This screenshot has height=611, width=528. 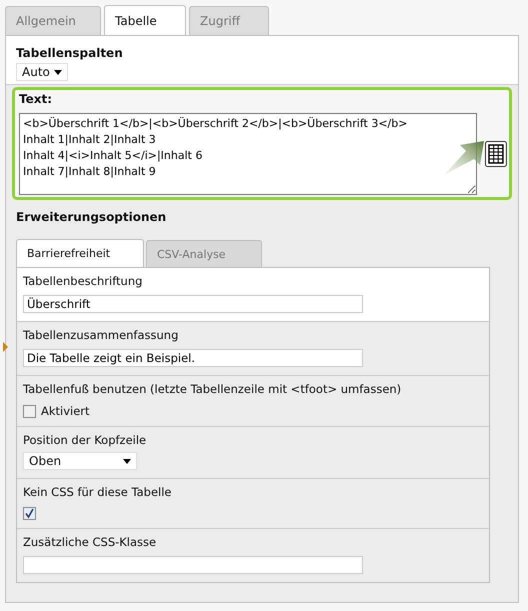 I want to click on input-field: Überschrift, so click(x=193, y=304).